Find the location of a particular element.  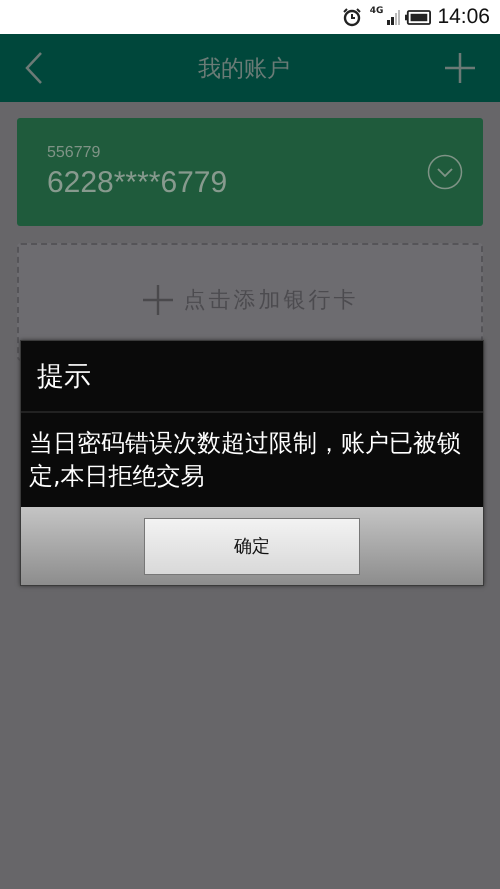

page-title: 我的账户 is located at coordinates (244, 69).